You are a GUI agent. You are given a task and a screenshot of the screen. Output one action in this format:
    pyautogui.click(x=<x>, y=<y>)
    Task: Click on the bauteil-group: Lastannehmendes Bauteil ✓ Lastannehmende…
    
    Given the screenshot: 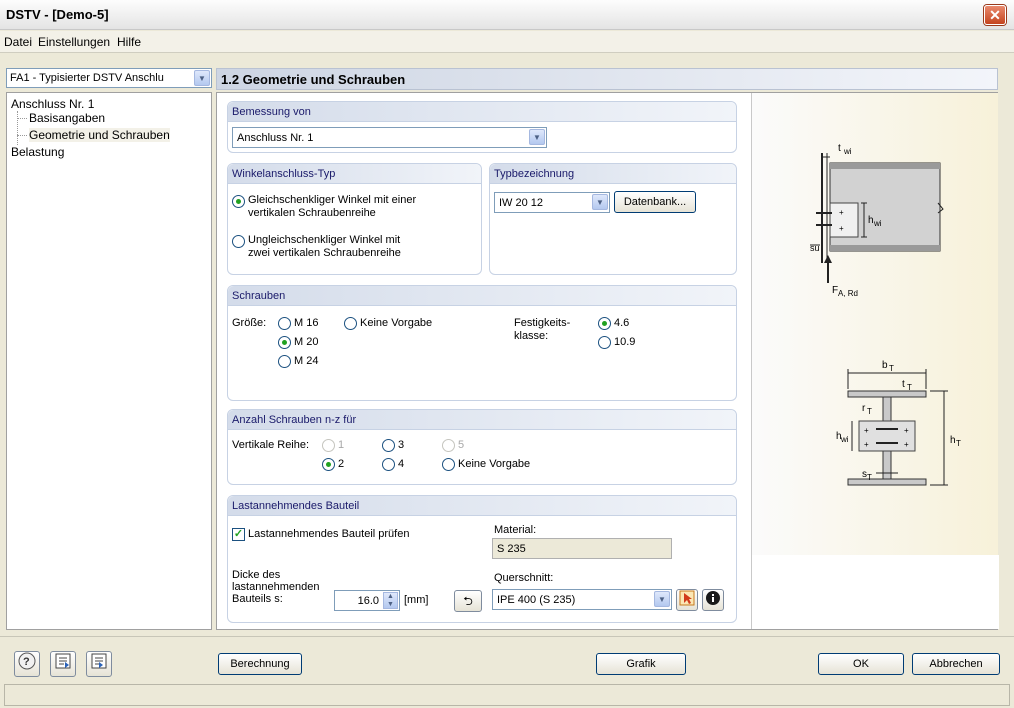 What is the action you would take?
    pyautogui.click(x=482, y=559)
    